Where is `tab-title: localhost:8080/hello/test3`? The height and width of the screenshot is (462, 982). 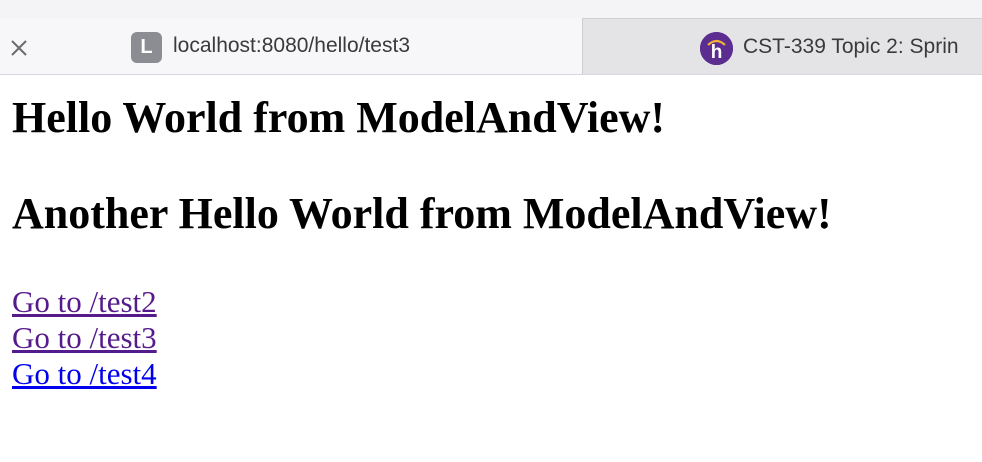
tab-title: localhost:8080/hello/test3 is located at coordinates (291, 45).